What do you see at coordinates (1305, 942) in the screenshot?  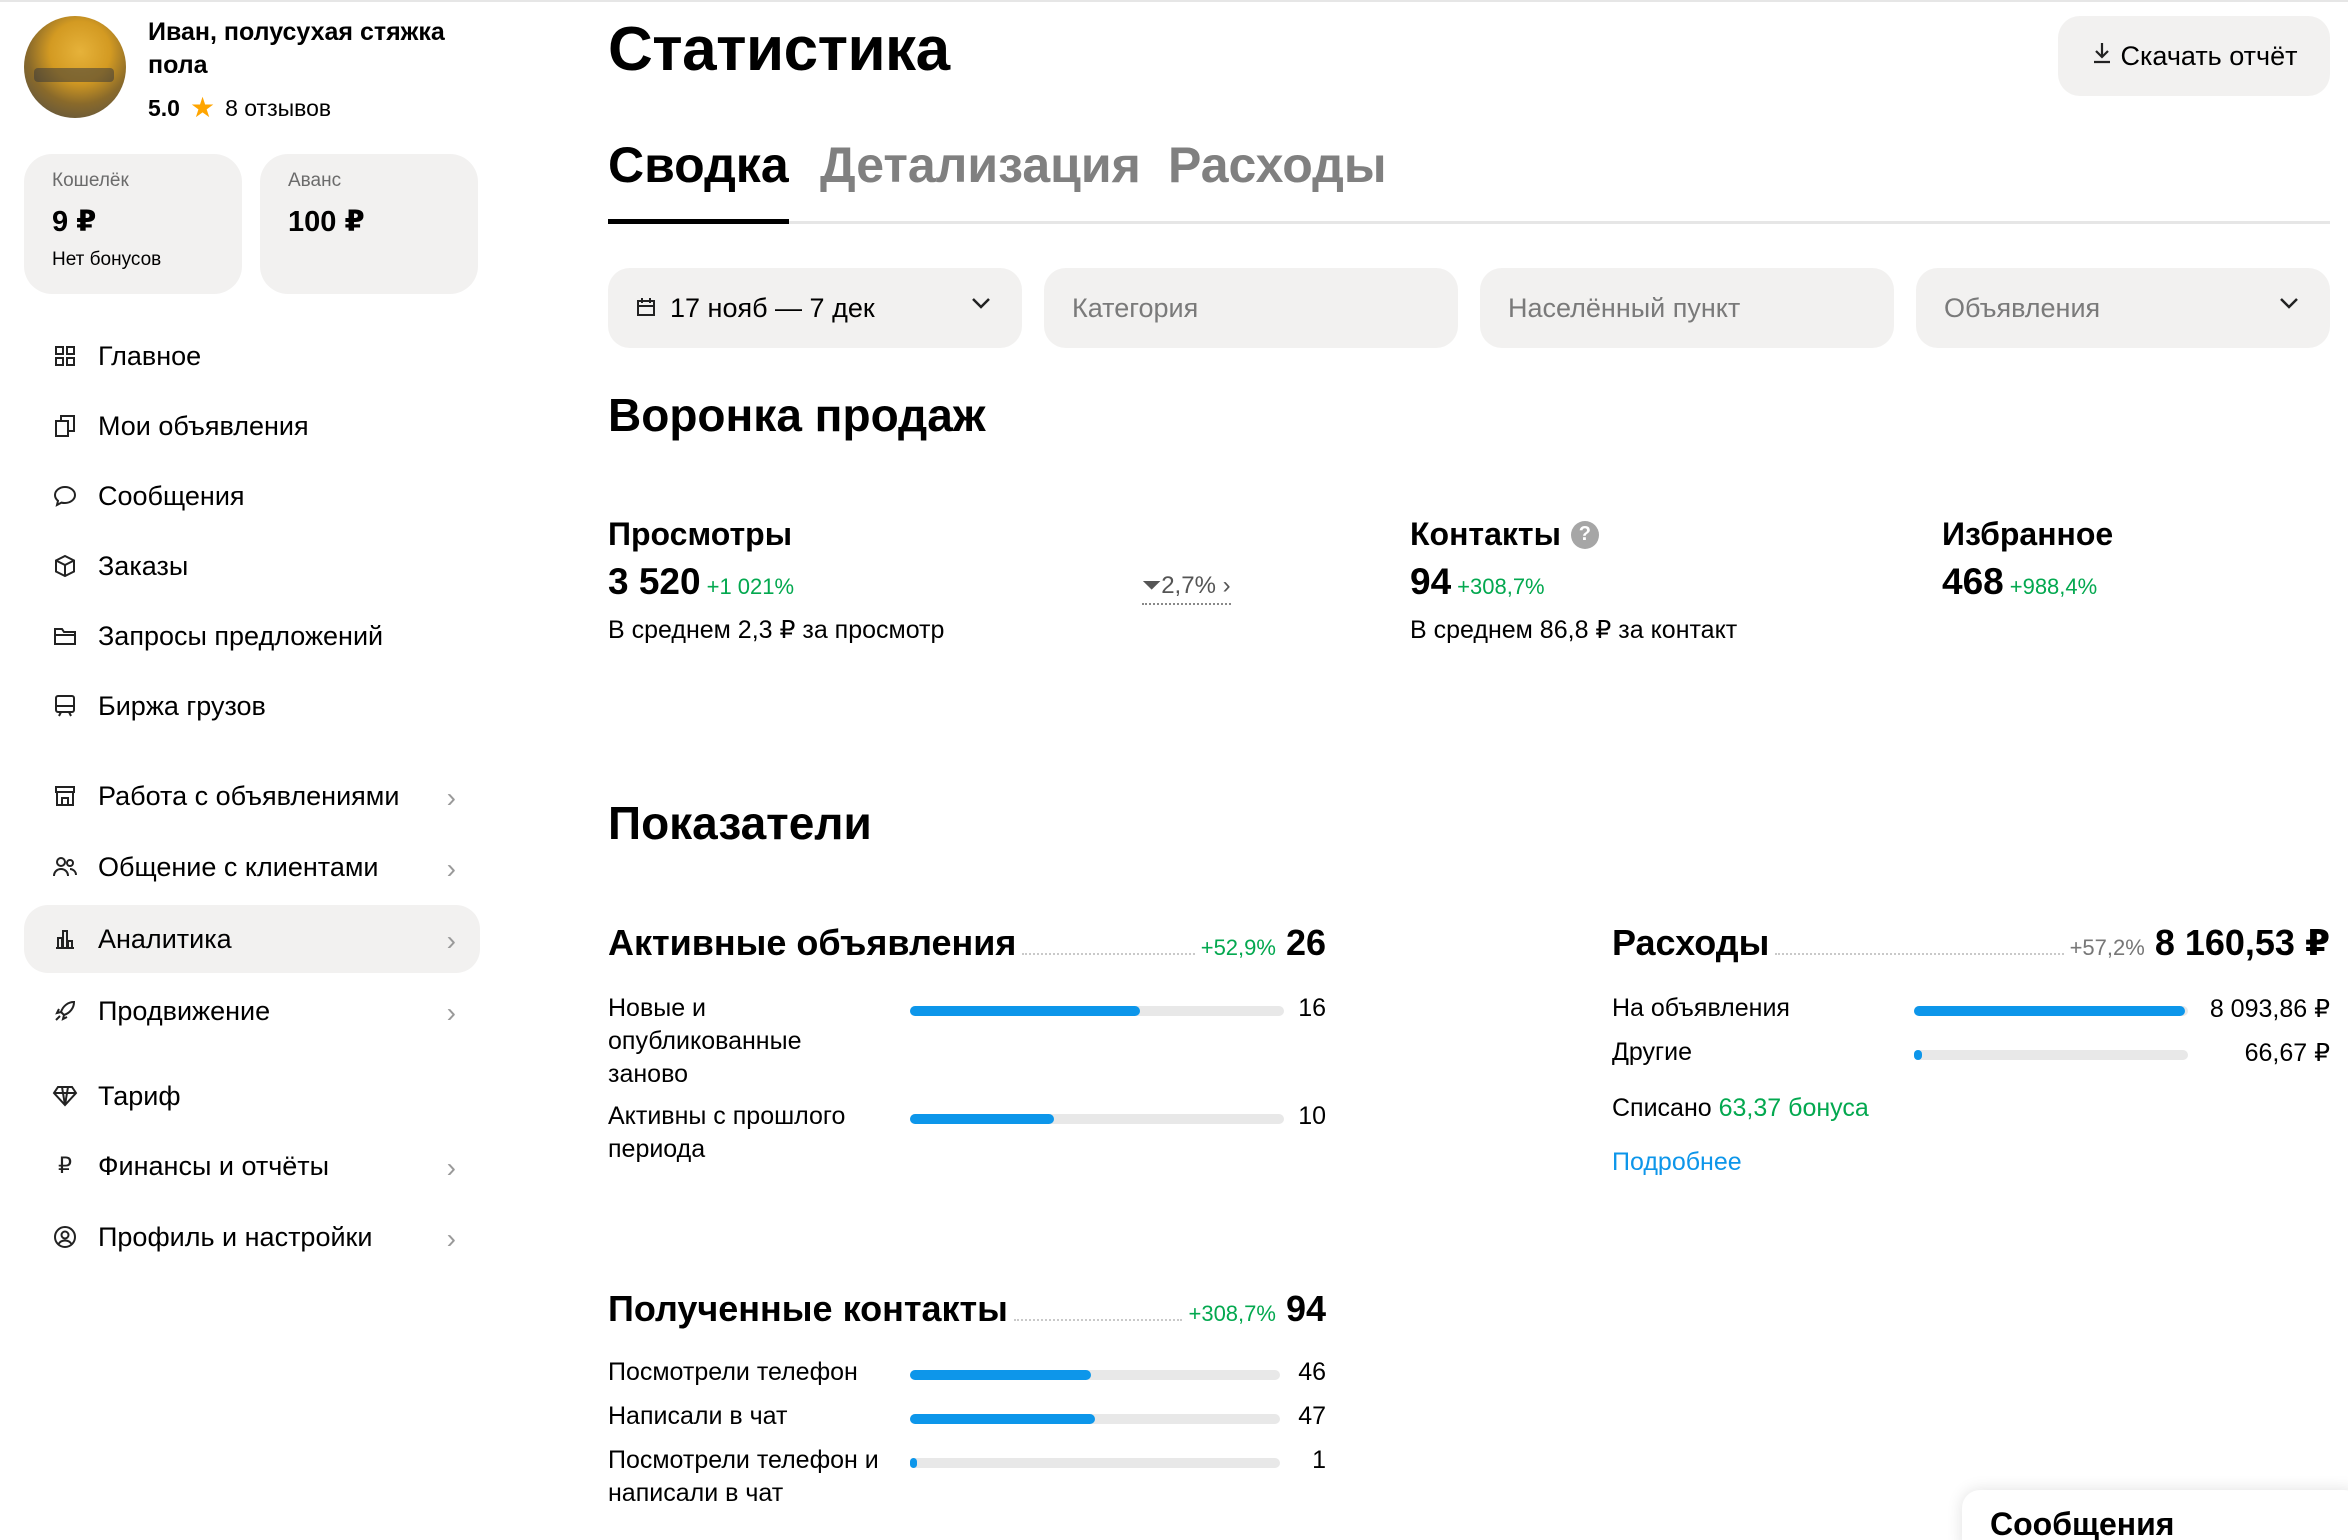 I see `active-ads-value: 26` at bounding box center [1305, 942].